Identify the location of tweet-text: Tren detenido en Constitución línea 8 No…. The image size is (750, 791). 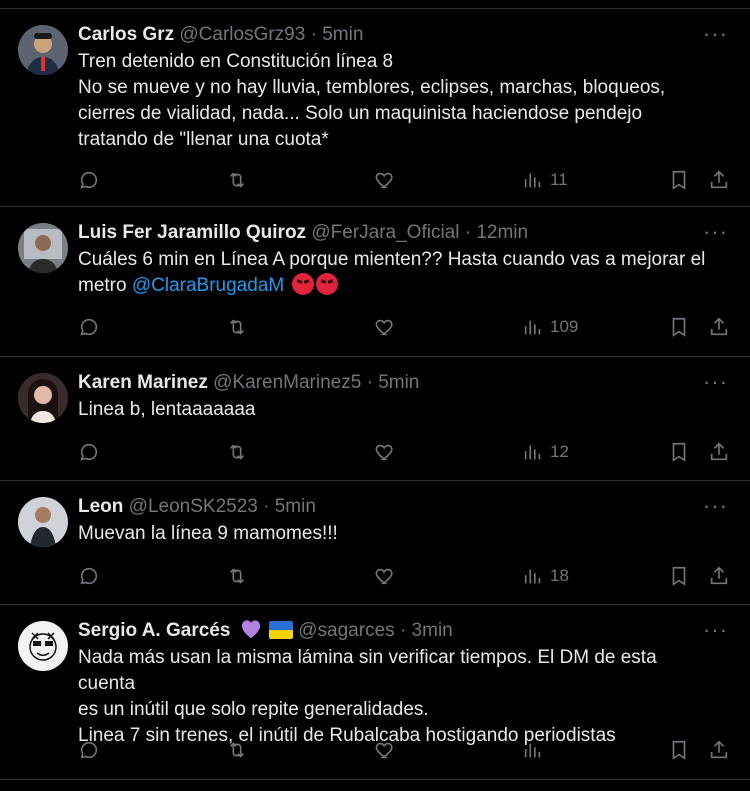
(394, 101).